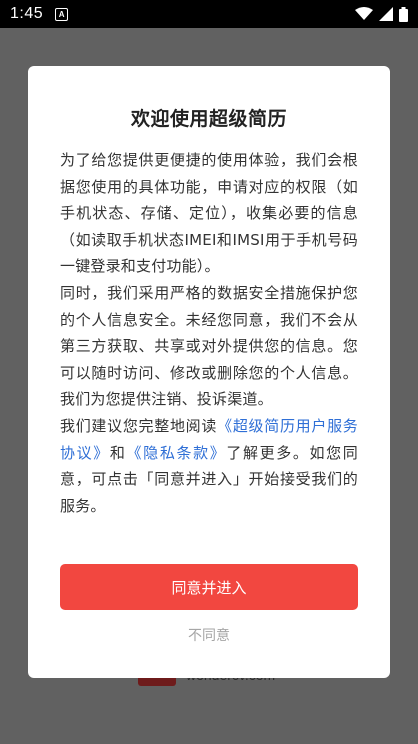 This screenshot has width=418, height=744. What do you see at coordinates (139, 425) in the screenshot?
I see `paragraph-3-prefix: 我们建议您完整地阅读` at bounding box center [139, 425].